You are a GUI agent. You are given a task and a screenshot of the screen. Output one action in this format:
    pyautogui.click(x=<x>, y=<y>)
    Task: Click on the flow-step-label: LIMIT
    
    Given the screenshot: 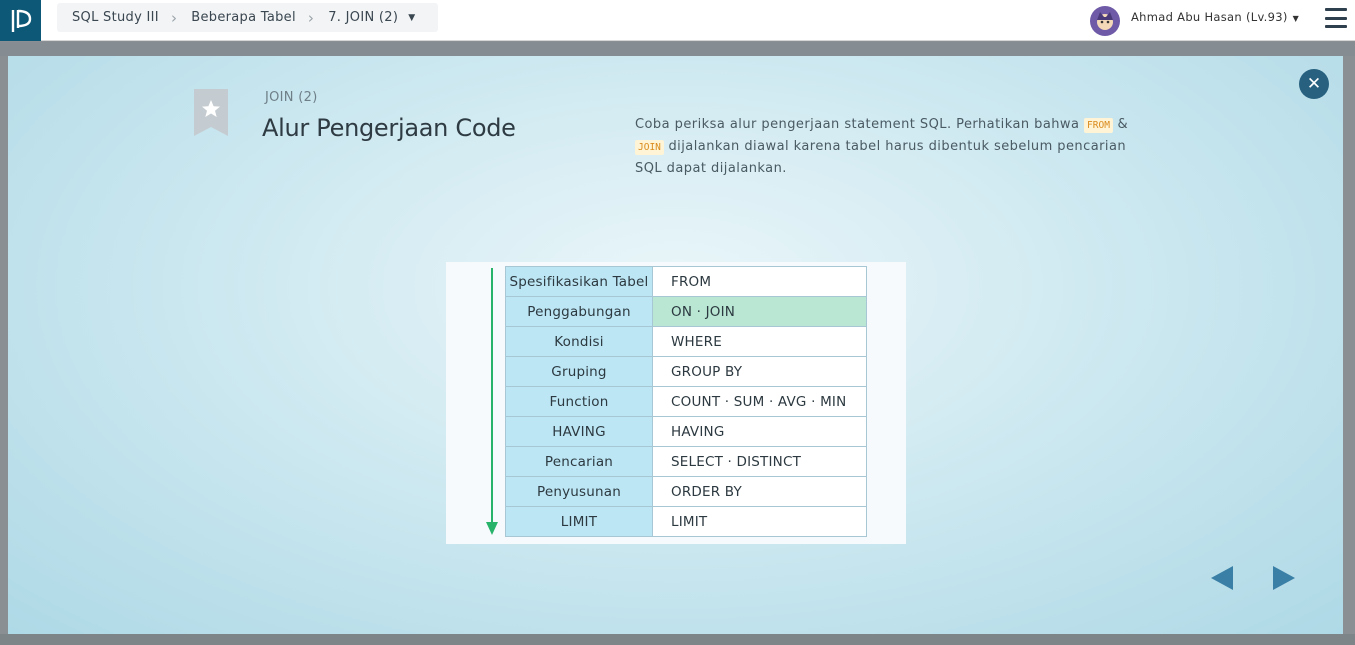 What is the action you would take?
    pyautogui.click(x=579, y=521)
    